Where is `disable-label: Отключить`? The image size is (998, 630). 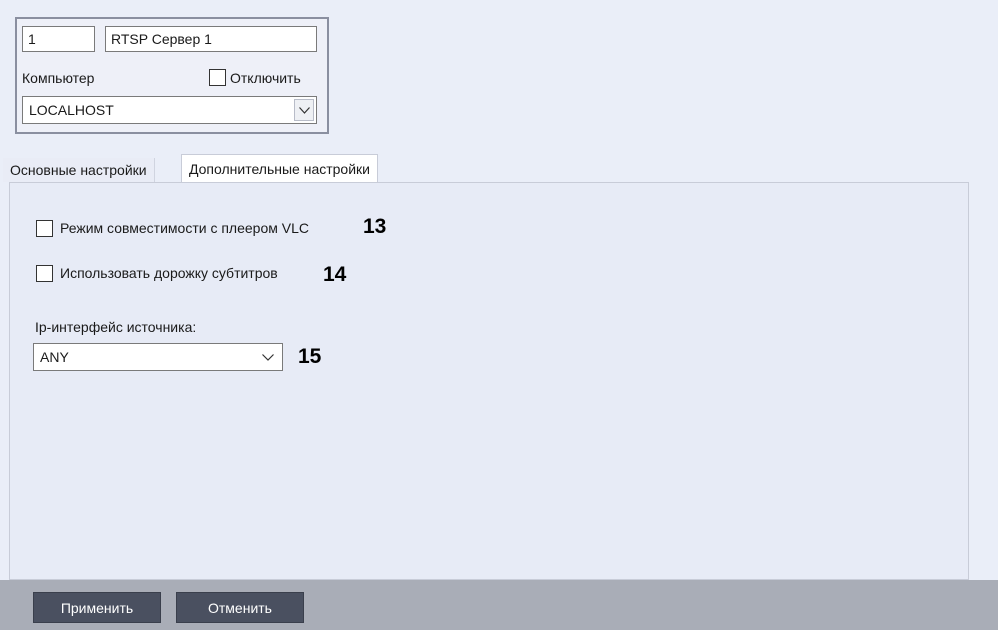
disable-label: Отключить is located at coordinates (265, 78).